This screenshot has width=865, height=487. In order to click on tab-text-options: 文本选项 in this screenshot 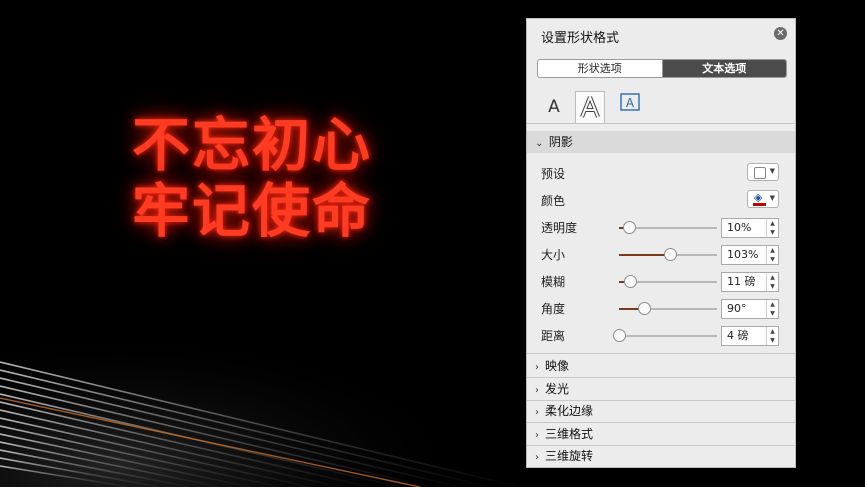, I will do `click(724, 68)`.